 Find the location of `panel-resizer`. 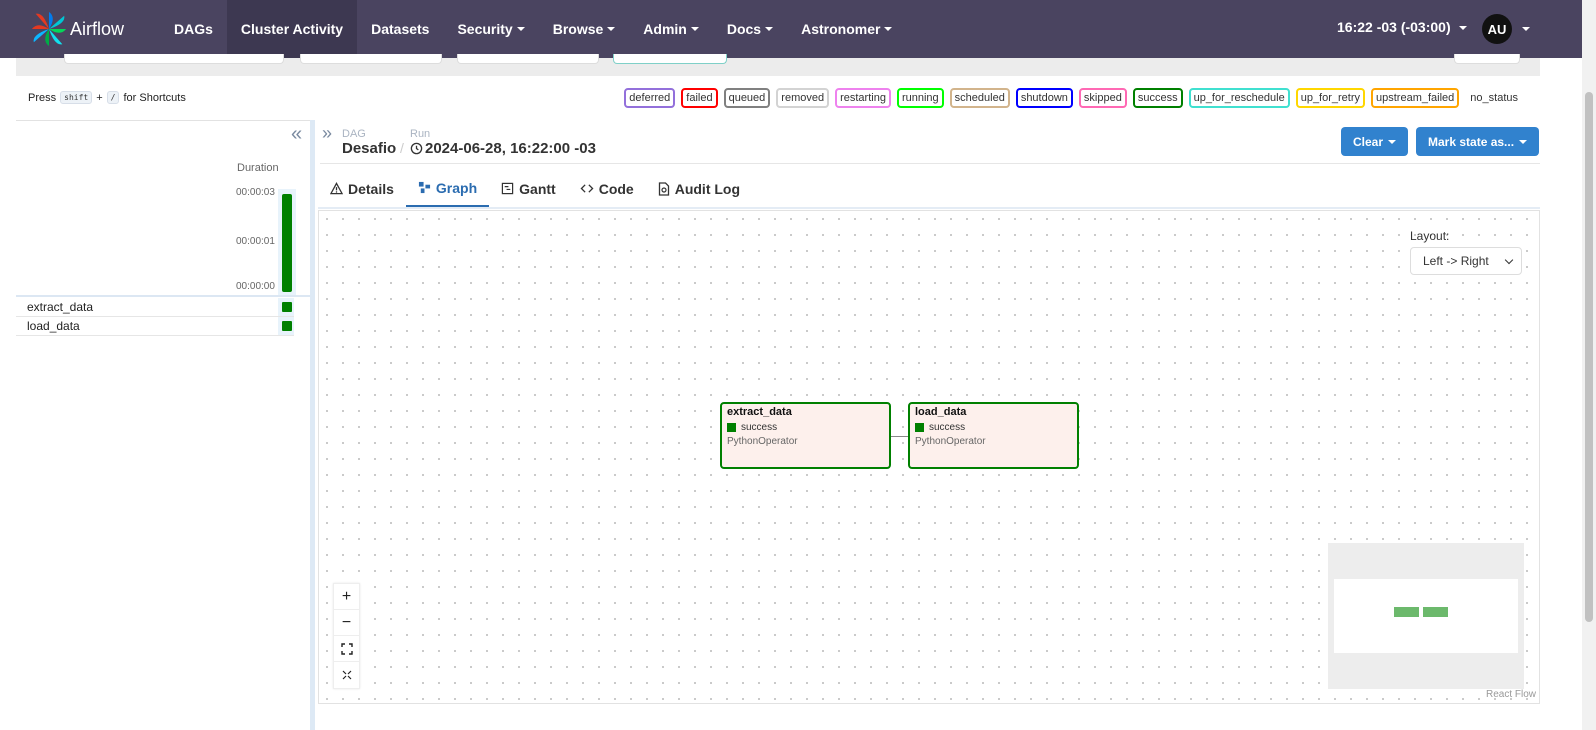

panel-resizer is located at coordinates (312, 425).